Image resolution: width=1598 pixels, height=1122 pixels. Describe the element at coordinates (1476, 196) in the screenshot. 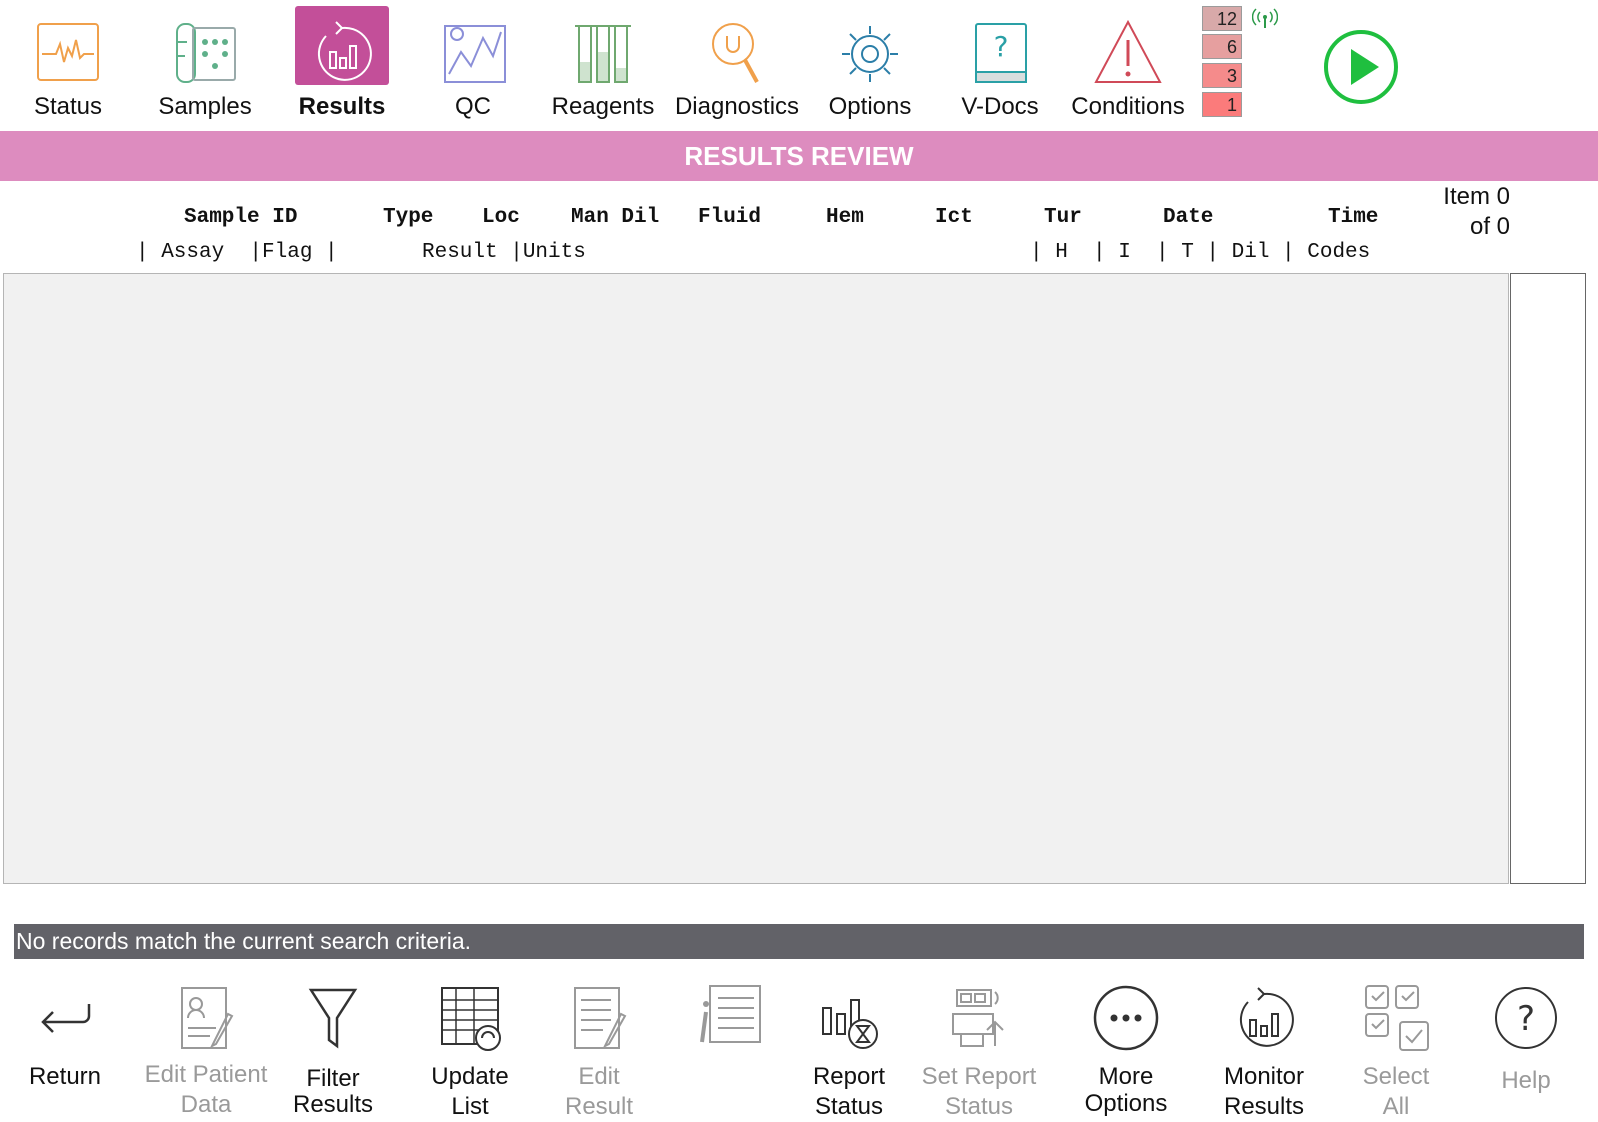

I see `item-counter-line1: Item 0` at that location.